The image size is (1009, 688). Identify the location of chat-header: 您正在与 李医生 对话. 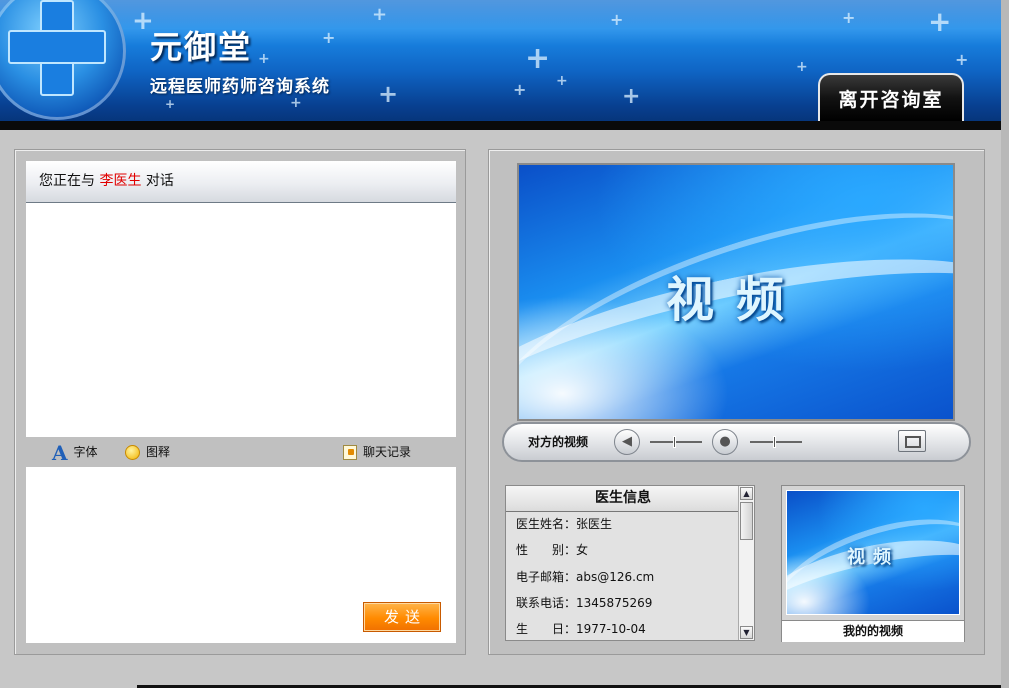
(241, 182).